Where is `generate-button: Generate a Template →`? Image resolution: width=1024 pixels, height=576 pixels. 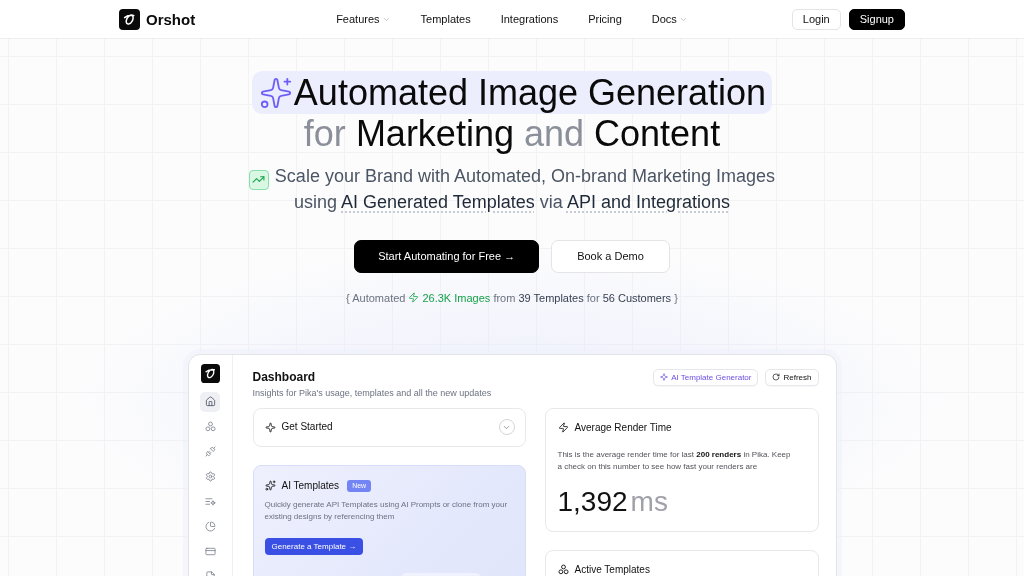
generate-button: Generate a Template → is located at coordinates (314, 546).